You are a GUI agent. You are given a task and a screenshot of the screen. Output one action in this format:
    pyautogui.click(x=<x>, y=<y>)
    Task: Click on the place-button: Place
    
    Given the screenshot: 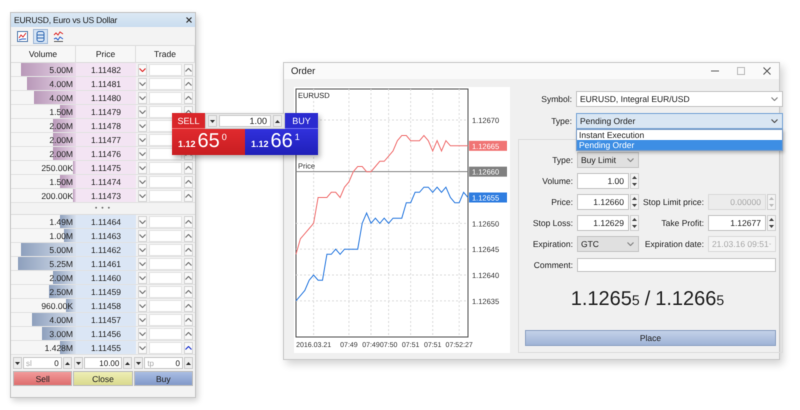 What is the action you would take?
    pyautogui.click(x=650, y=338)
    